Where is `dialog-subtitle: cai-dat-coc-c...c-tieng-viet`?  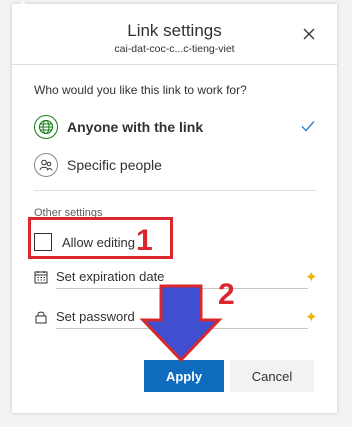 dialog-subtitle: cai-dat-coc-c...c-tieng-viet is located at coordinates (174, 49).